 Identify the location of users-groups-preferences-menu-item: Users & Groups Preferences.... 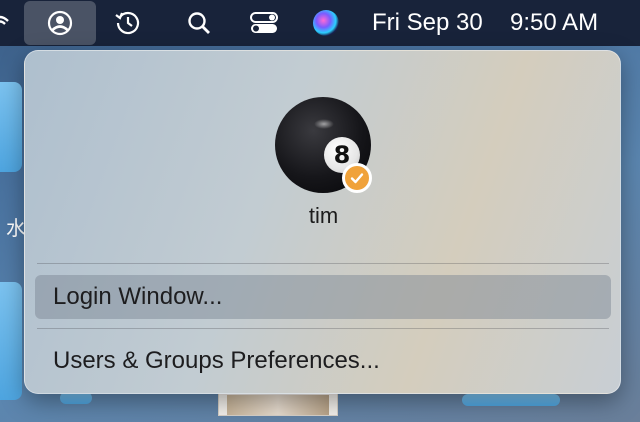
(323, 361).